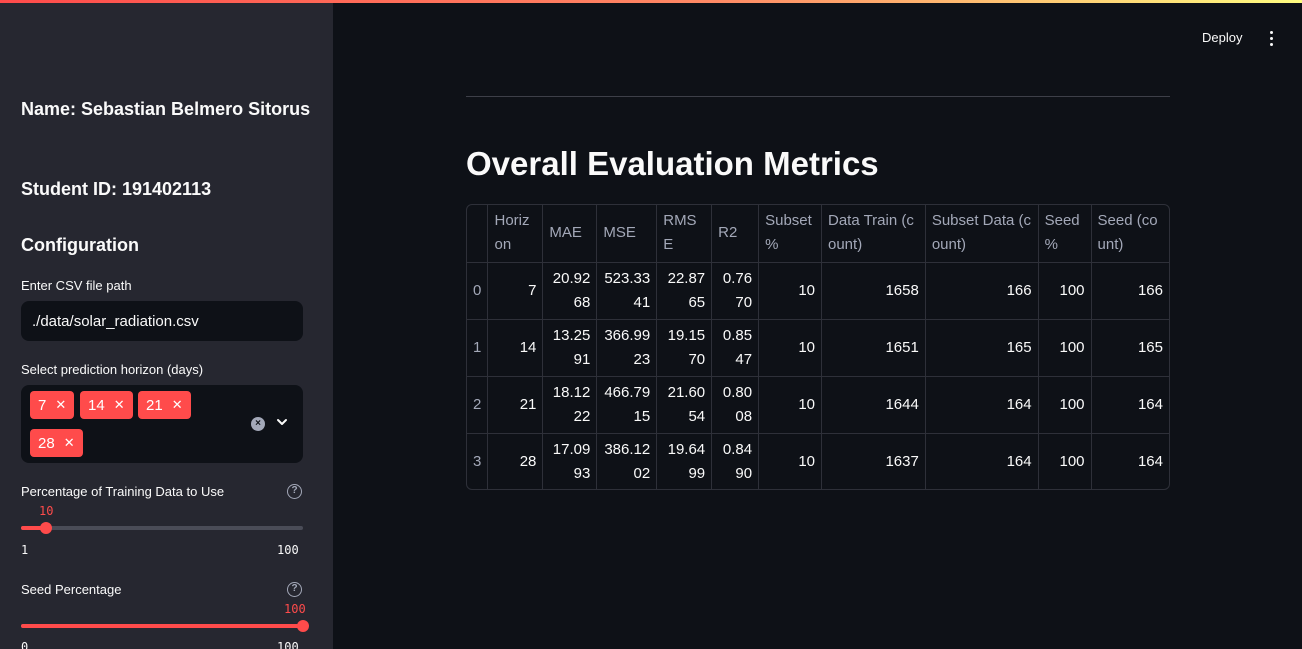 The image size is (1302, 649). Describe the element at coordinates (25, 644) in the screenshot. I see `slider-min-label: 0` at that location.